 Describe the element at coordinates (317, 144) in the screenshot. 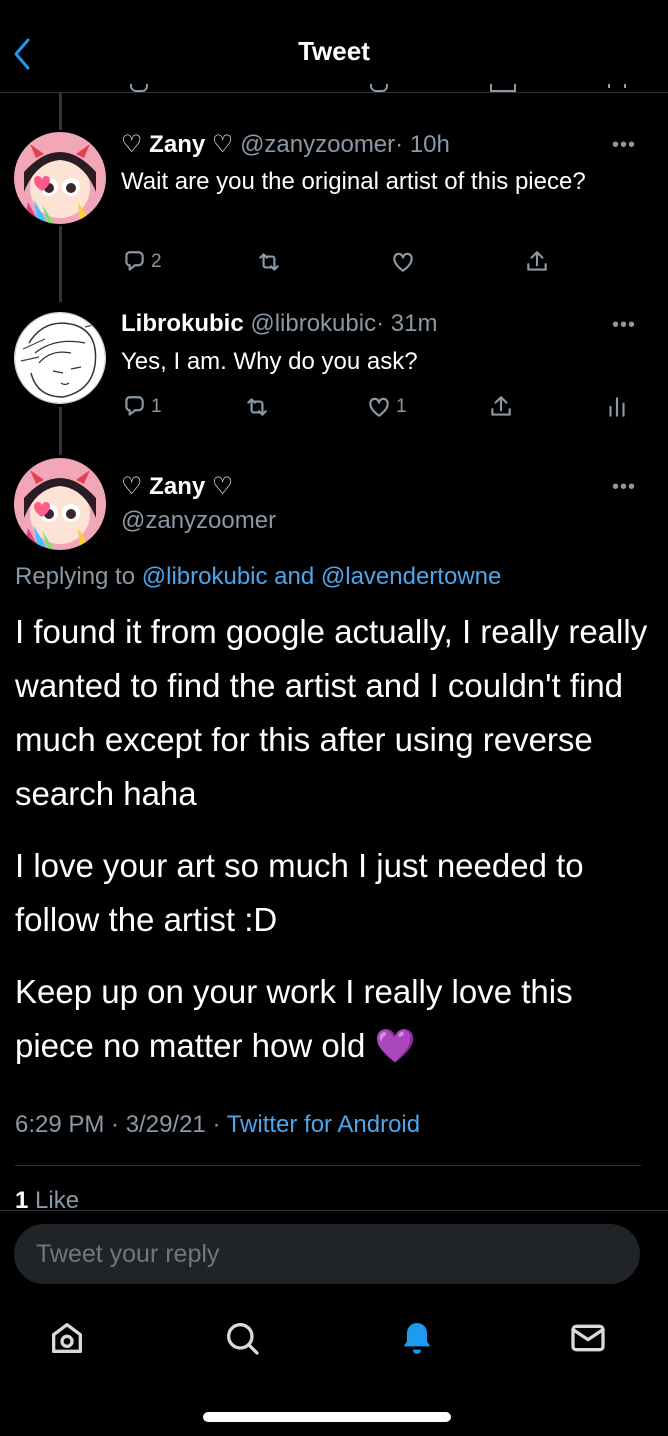

I see `handle: @zanyzoomer` at that location.